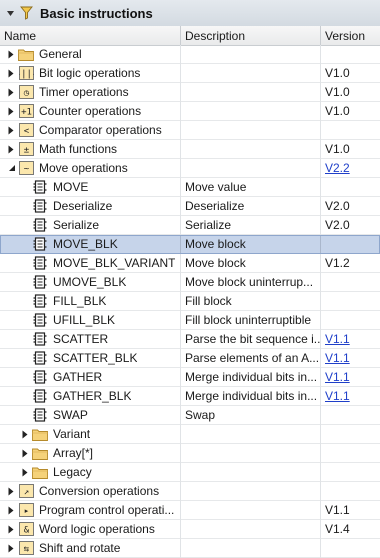 The width and height of the screenshot is (380, 558). What do you see at coordinates (90, 54) in the screenshot?
I see `tree-row-name-cell: General` at bounding box center [90, 54].